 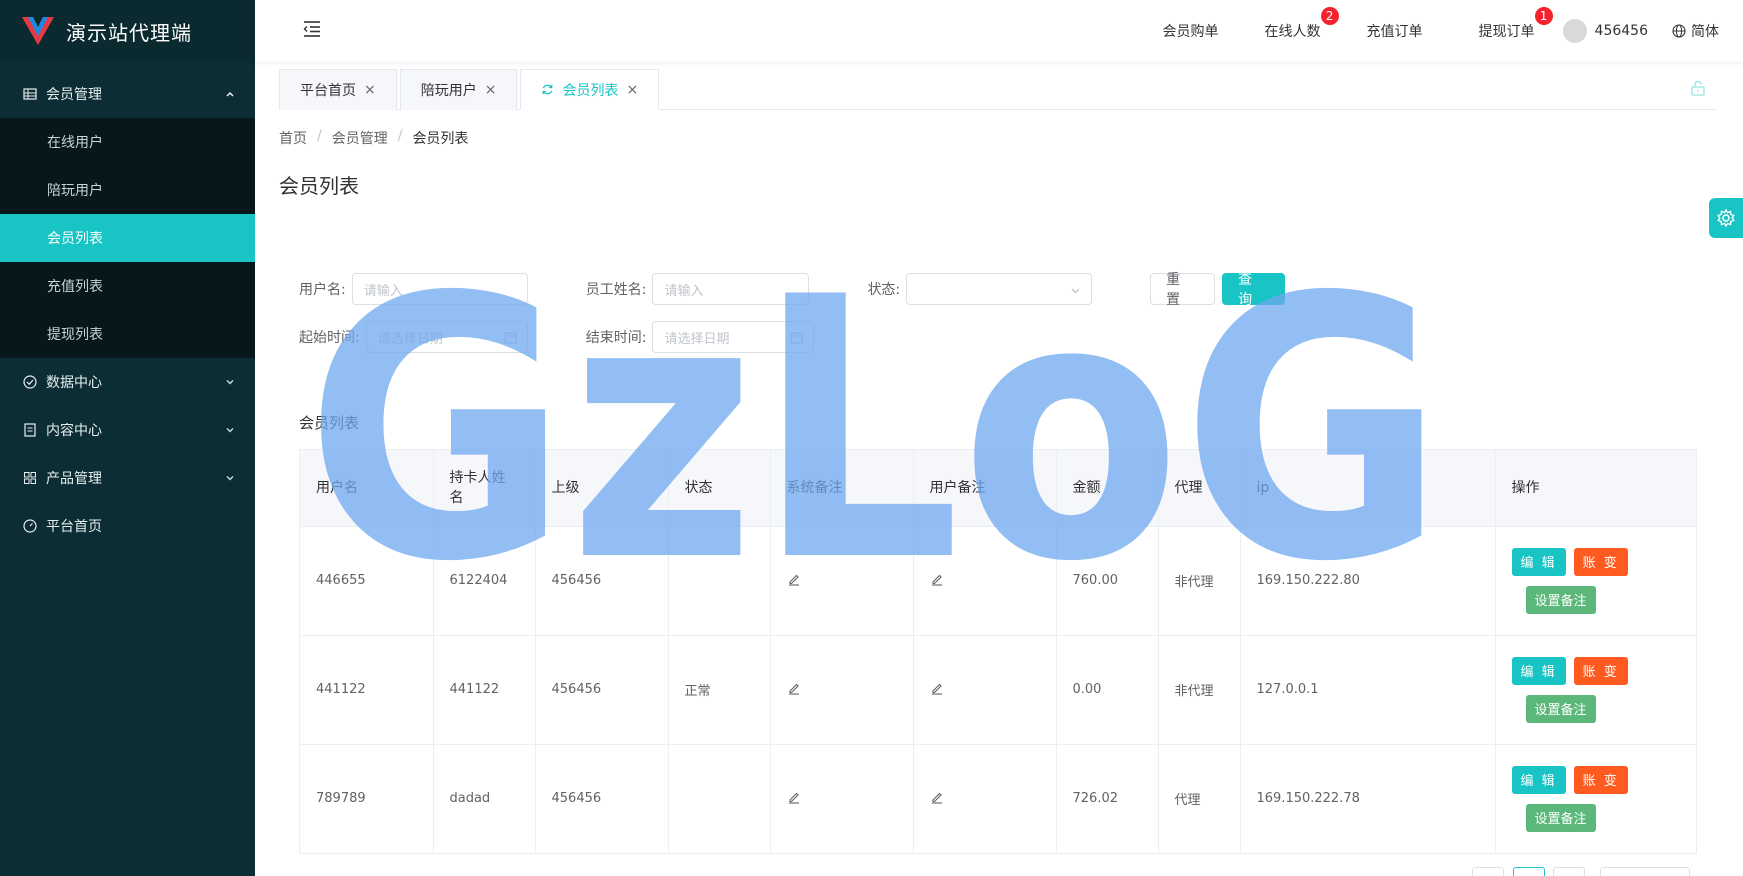 I want to click on chevron-up-icon, so click(x=230, y=94).